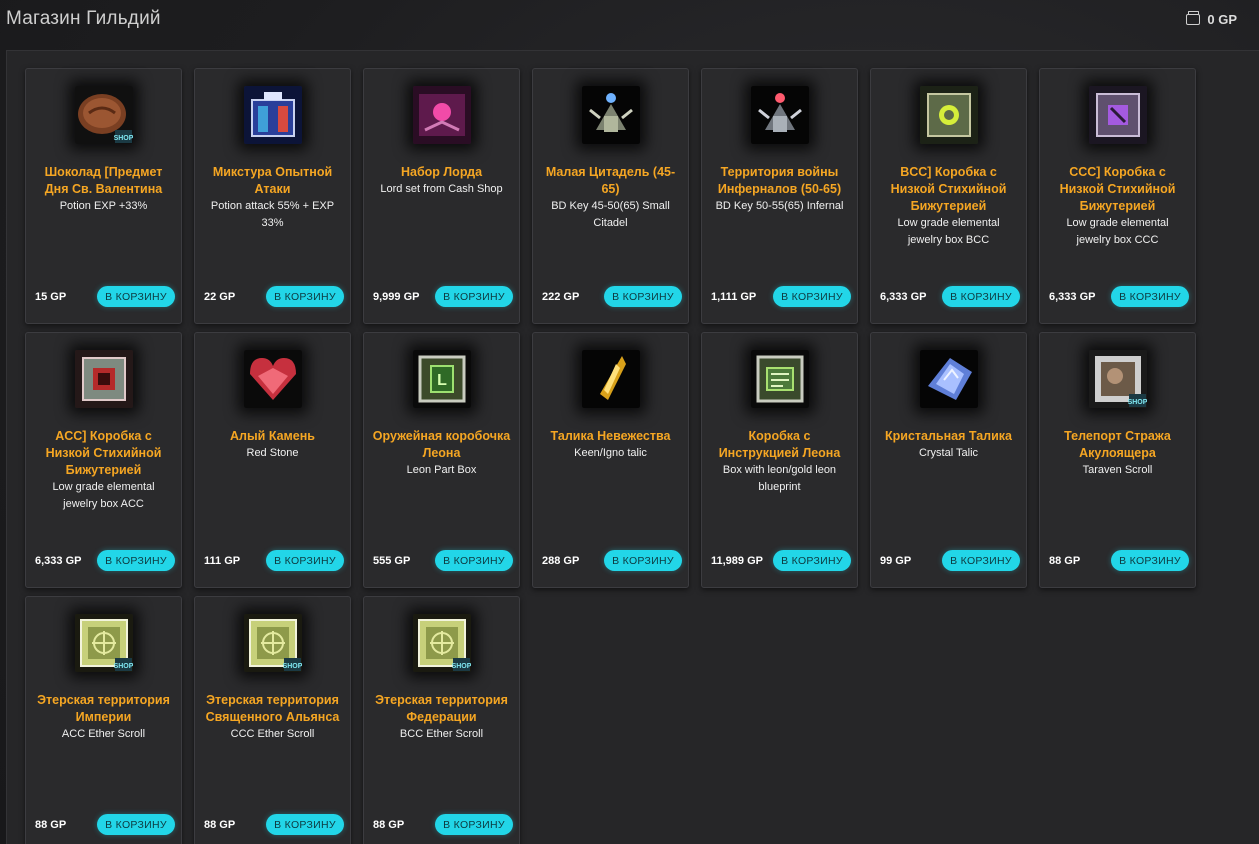 Image resolution: width=1259 pixels, height=844 pixels. I want to click on item-name: Оружейная коробочка Леона, so click(441, 444).